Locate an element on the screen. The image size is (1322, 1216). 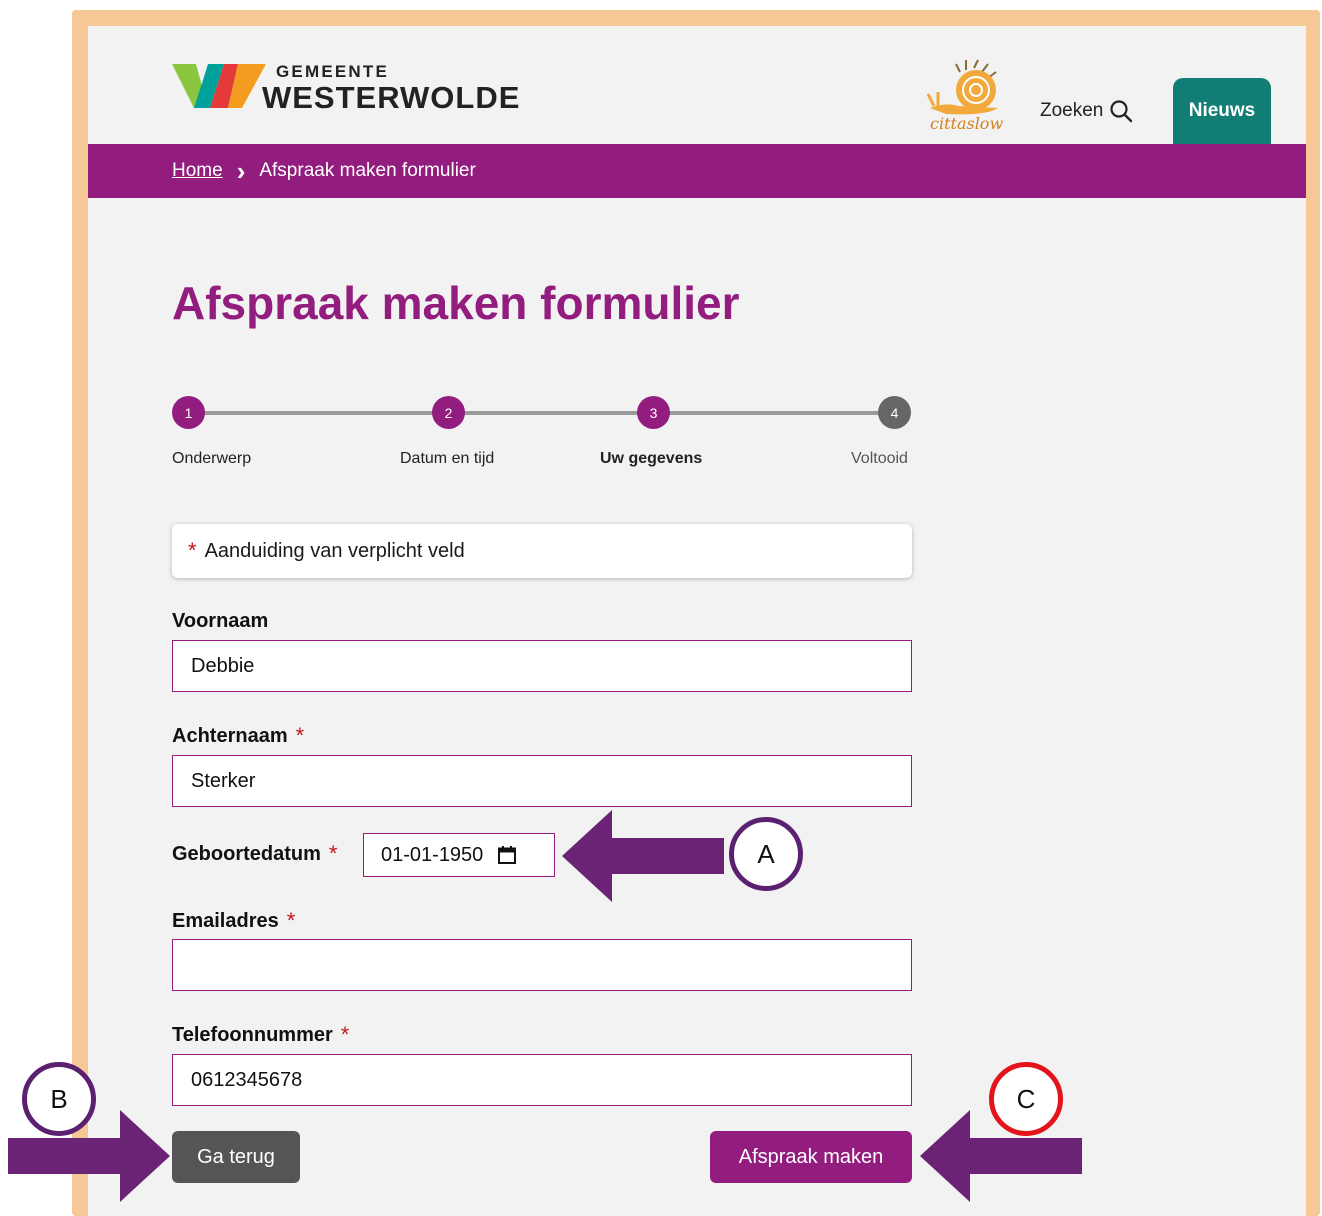
email-input is located at coordinates (542, 965).